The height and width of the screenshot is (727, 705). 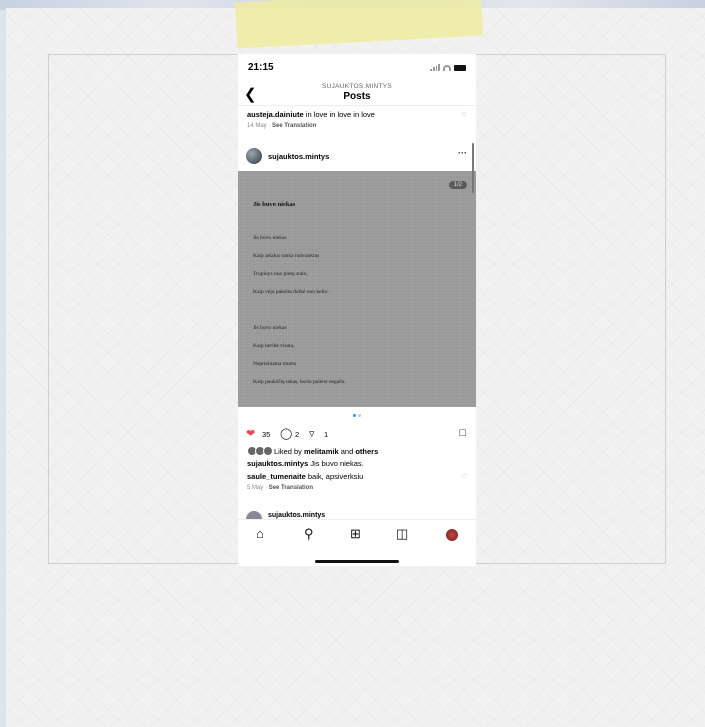 What do you see at coordinates (257, 126) in the screenshot?
I see `comment-date: 14 May` at bounding box center [257, 126].